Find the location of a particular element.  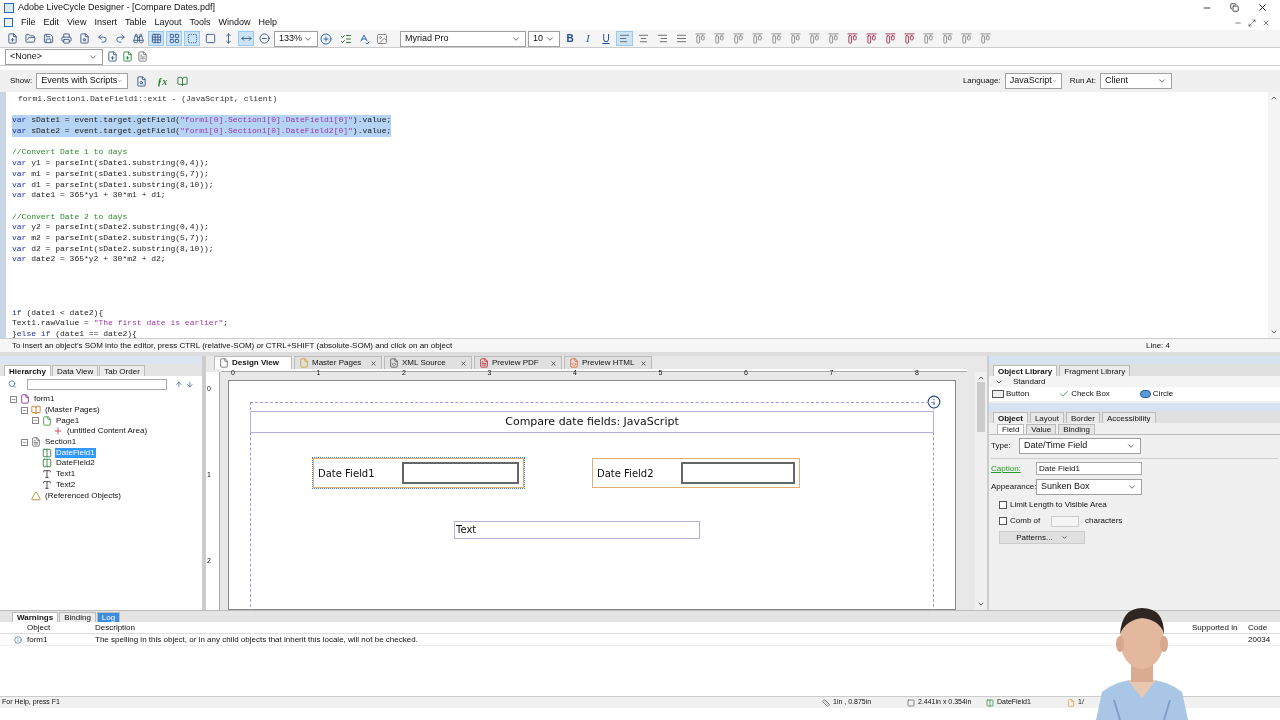

zoom-in-icon is located at coordinates (326, 38).